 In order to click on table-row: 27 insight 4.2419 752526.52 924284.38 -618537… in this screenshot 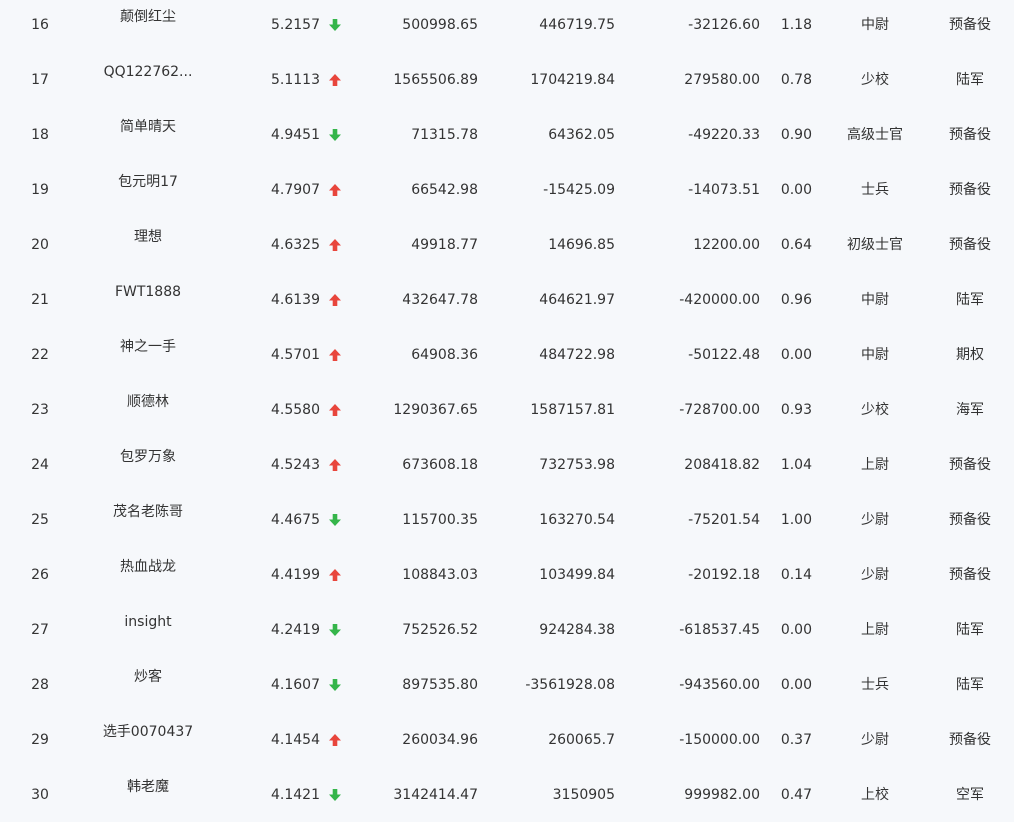, I will do `click(507, 631)`.